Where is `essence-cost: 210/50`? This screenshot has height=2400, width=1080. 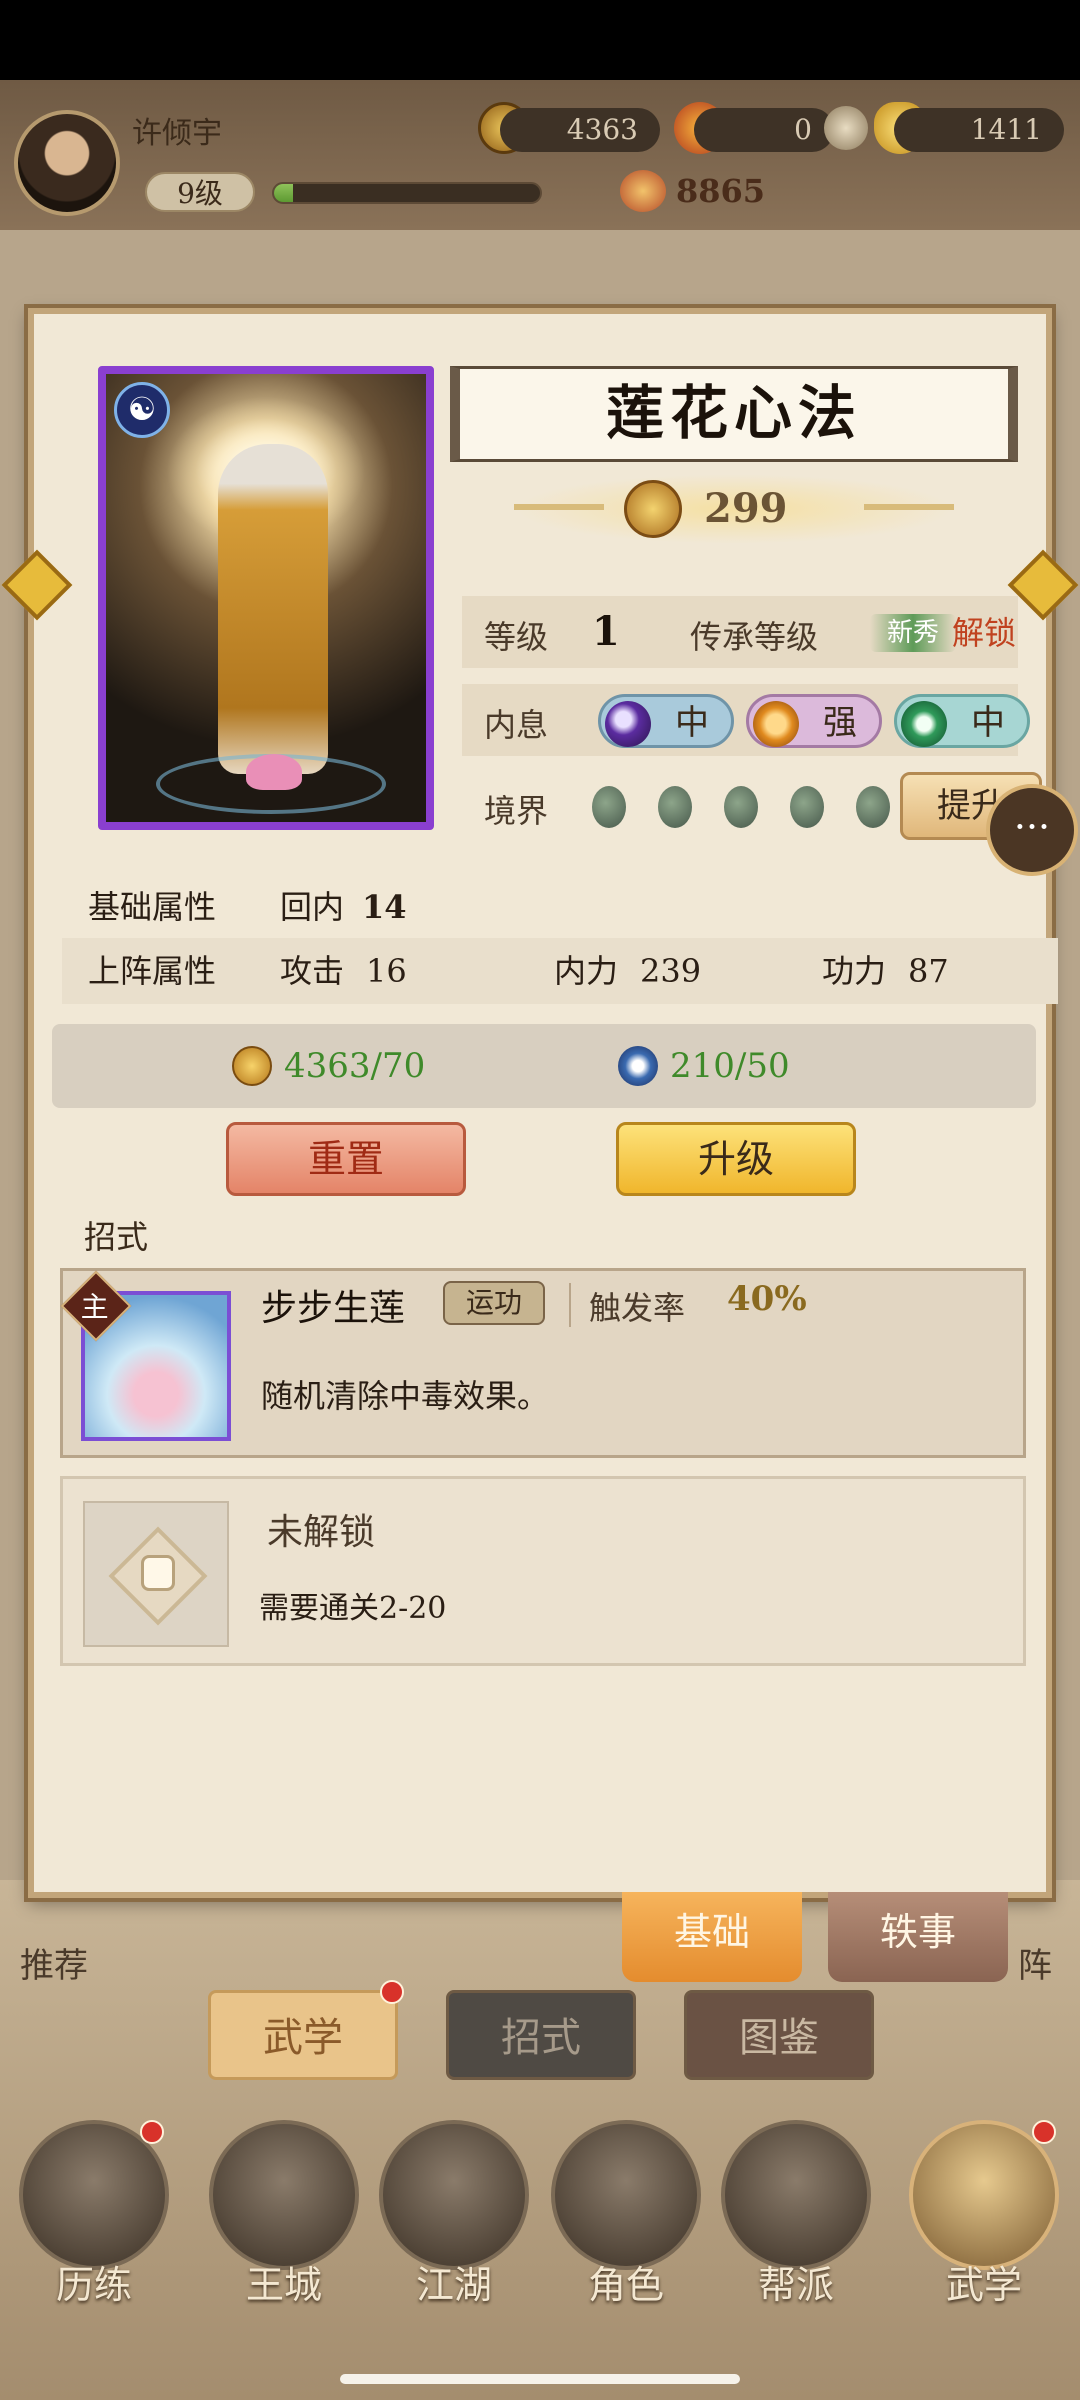
essence-cost: 210/50 is located at coordinates (730, 1066).